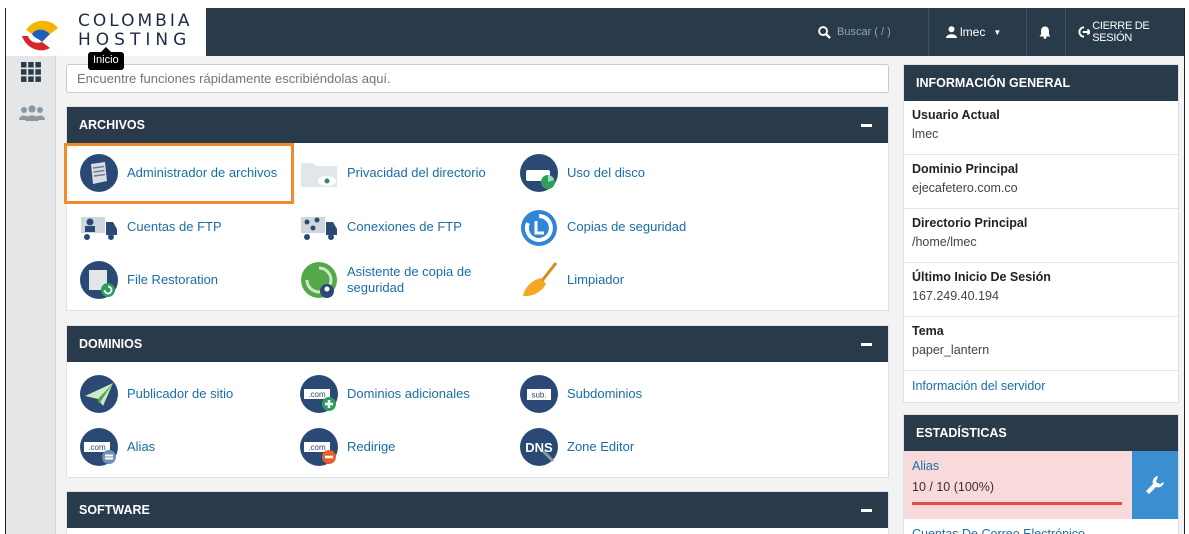 Image resolution: width=1189 pixels, height=534 pixels. Describe the element at coordinates (31, 72) in the screenshot. I see `grid-icon` at that location.